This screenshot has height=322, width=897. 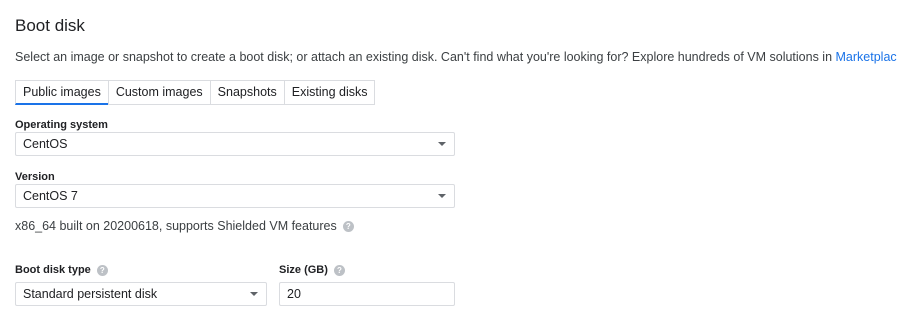 What do you see at coordinates (247, 92) in the screenshot?
I see `tab-snapshots: Snapshots` at bounding box center [247, 92].